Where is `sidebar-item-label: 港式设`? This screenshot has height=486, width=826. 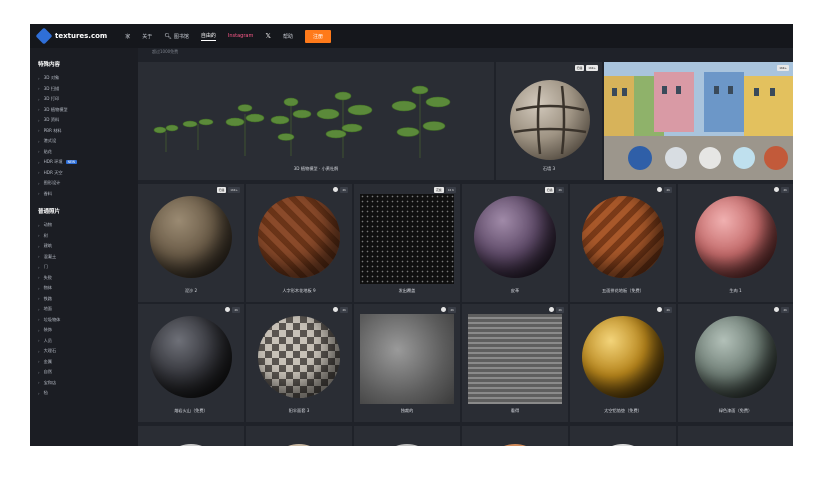
sidebar-item-label: 港式设 is located at coordinates (50, 141).